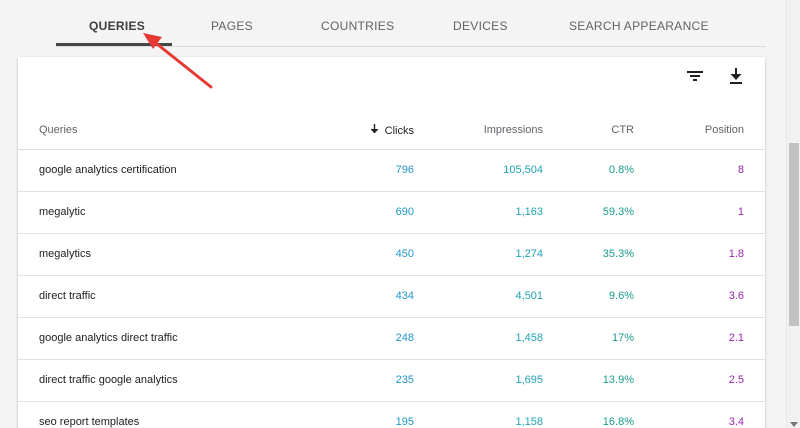 The image size is (800, 428). I want to click on position-cell: 1, so click(740, 212).